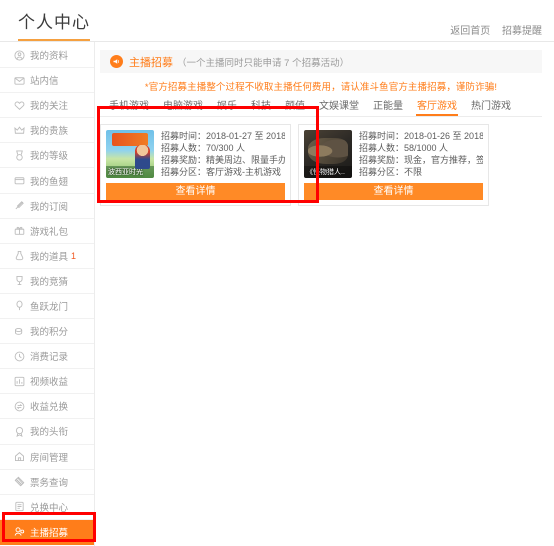 This screenshot has width=554, height=546. Describe the element at coordinates (19, 331) in the screenshot. I see `coins-icon` at that location.